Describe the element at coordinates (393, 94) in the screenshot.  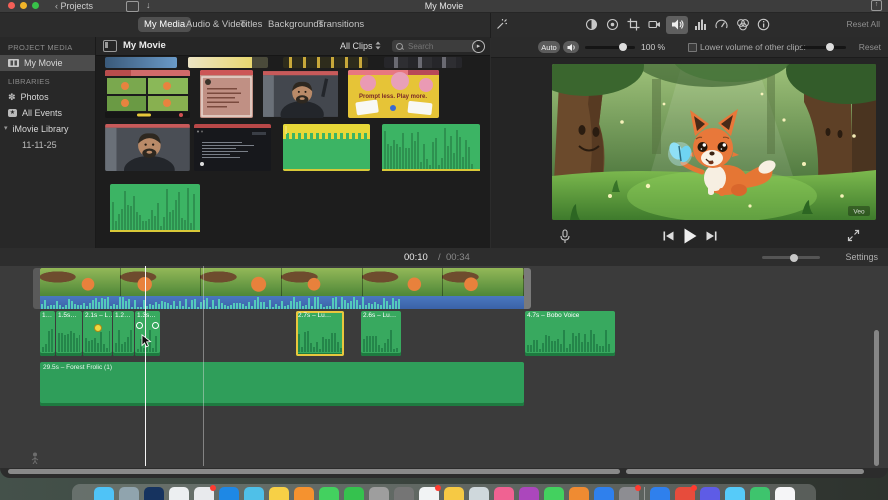
I see `media-thumb-yellow-graphic: Prompt less. Play more.` at that location.